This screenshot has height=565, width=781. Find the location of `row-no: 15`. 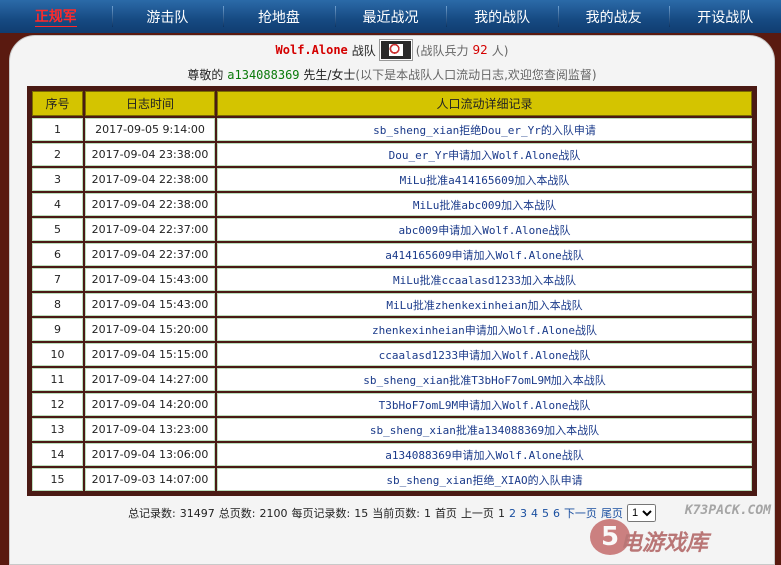

row-no: 15 is located at coordinates (57, 479).